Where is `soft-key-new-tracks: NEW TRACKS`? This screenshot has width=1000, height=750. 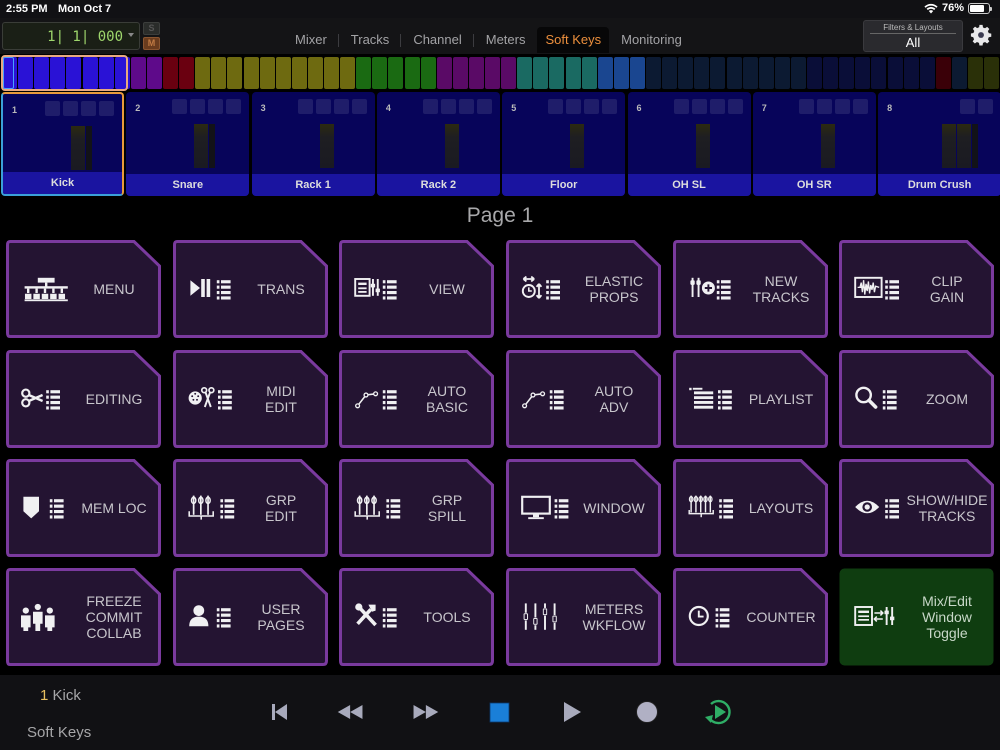
soft-key-new-tracks: NEW TRACKS is located at coordinates (750, 289).